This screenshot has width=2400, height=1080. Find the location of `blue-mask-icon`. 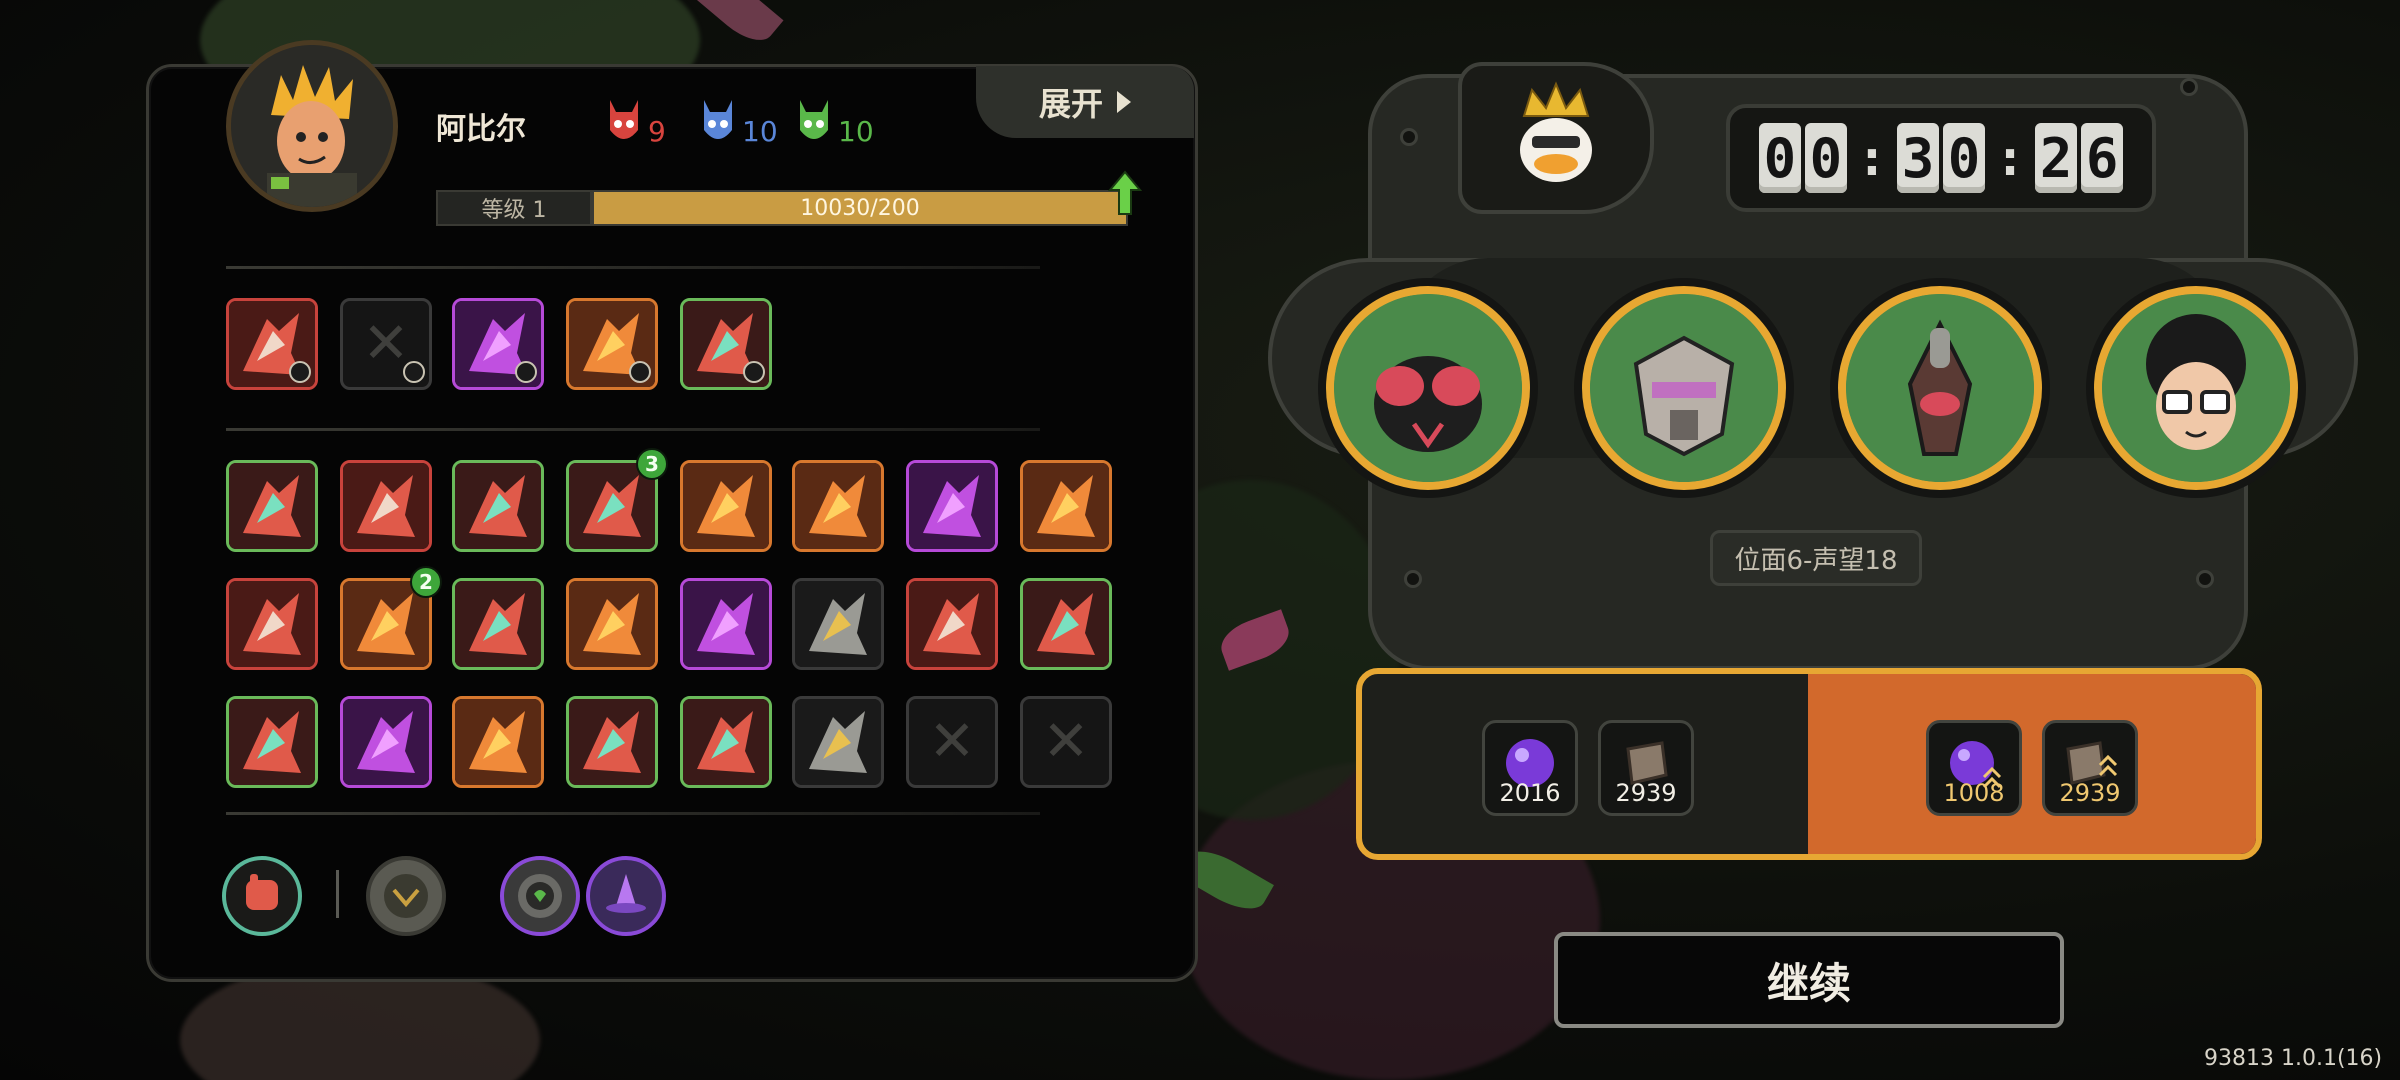

blue-mask-icon is located at coordinates (718, 119).